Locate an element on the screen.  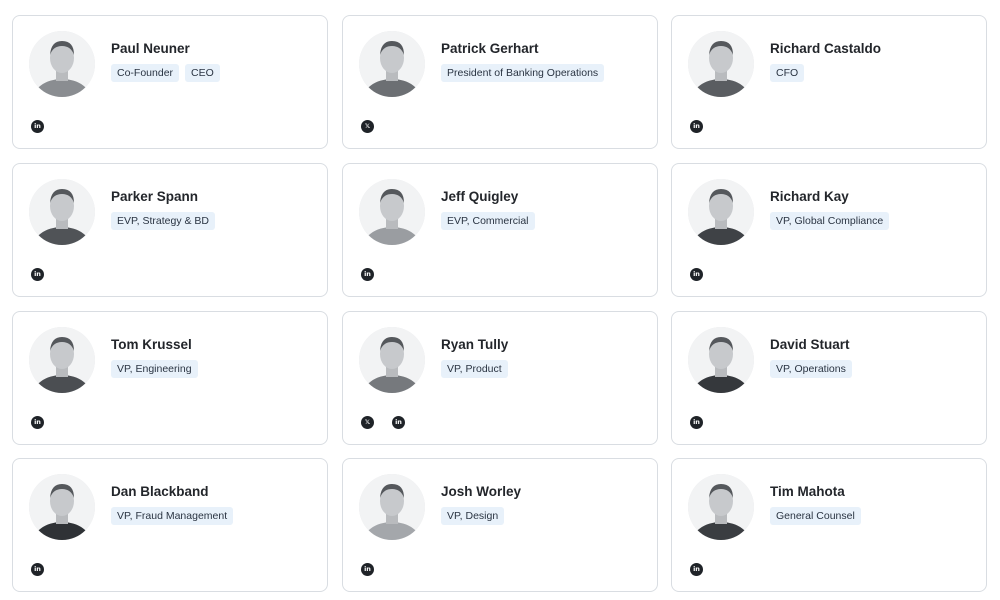
member-name: Dan Blackband is located at coordinates (160, 491).